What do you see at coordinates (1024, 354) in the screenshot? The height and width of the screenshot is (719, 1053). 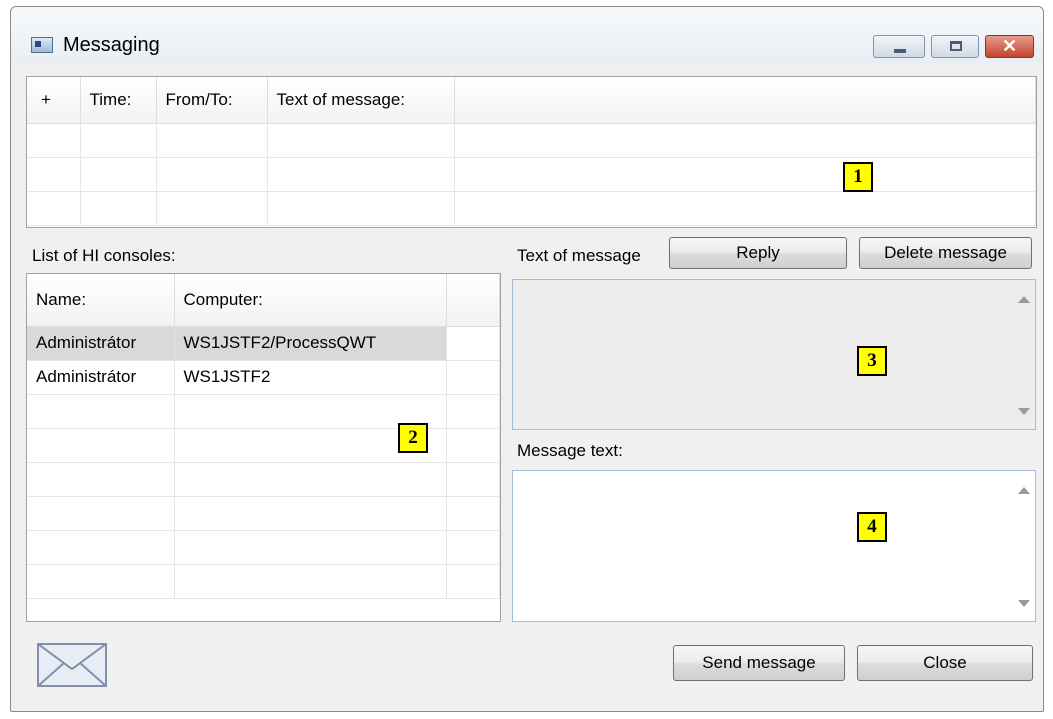 I see `received-message-scrollbar` at bounding box center [1024, 354].